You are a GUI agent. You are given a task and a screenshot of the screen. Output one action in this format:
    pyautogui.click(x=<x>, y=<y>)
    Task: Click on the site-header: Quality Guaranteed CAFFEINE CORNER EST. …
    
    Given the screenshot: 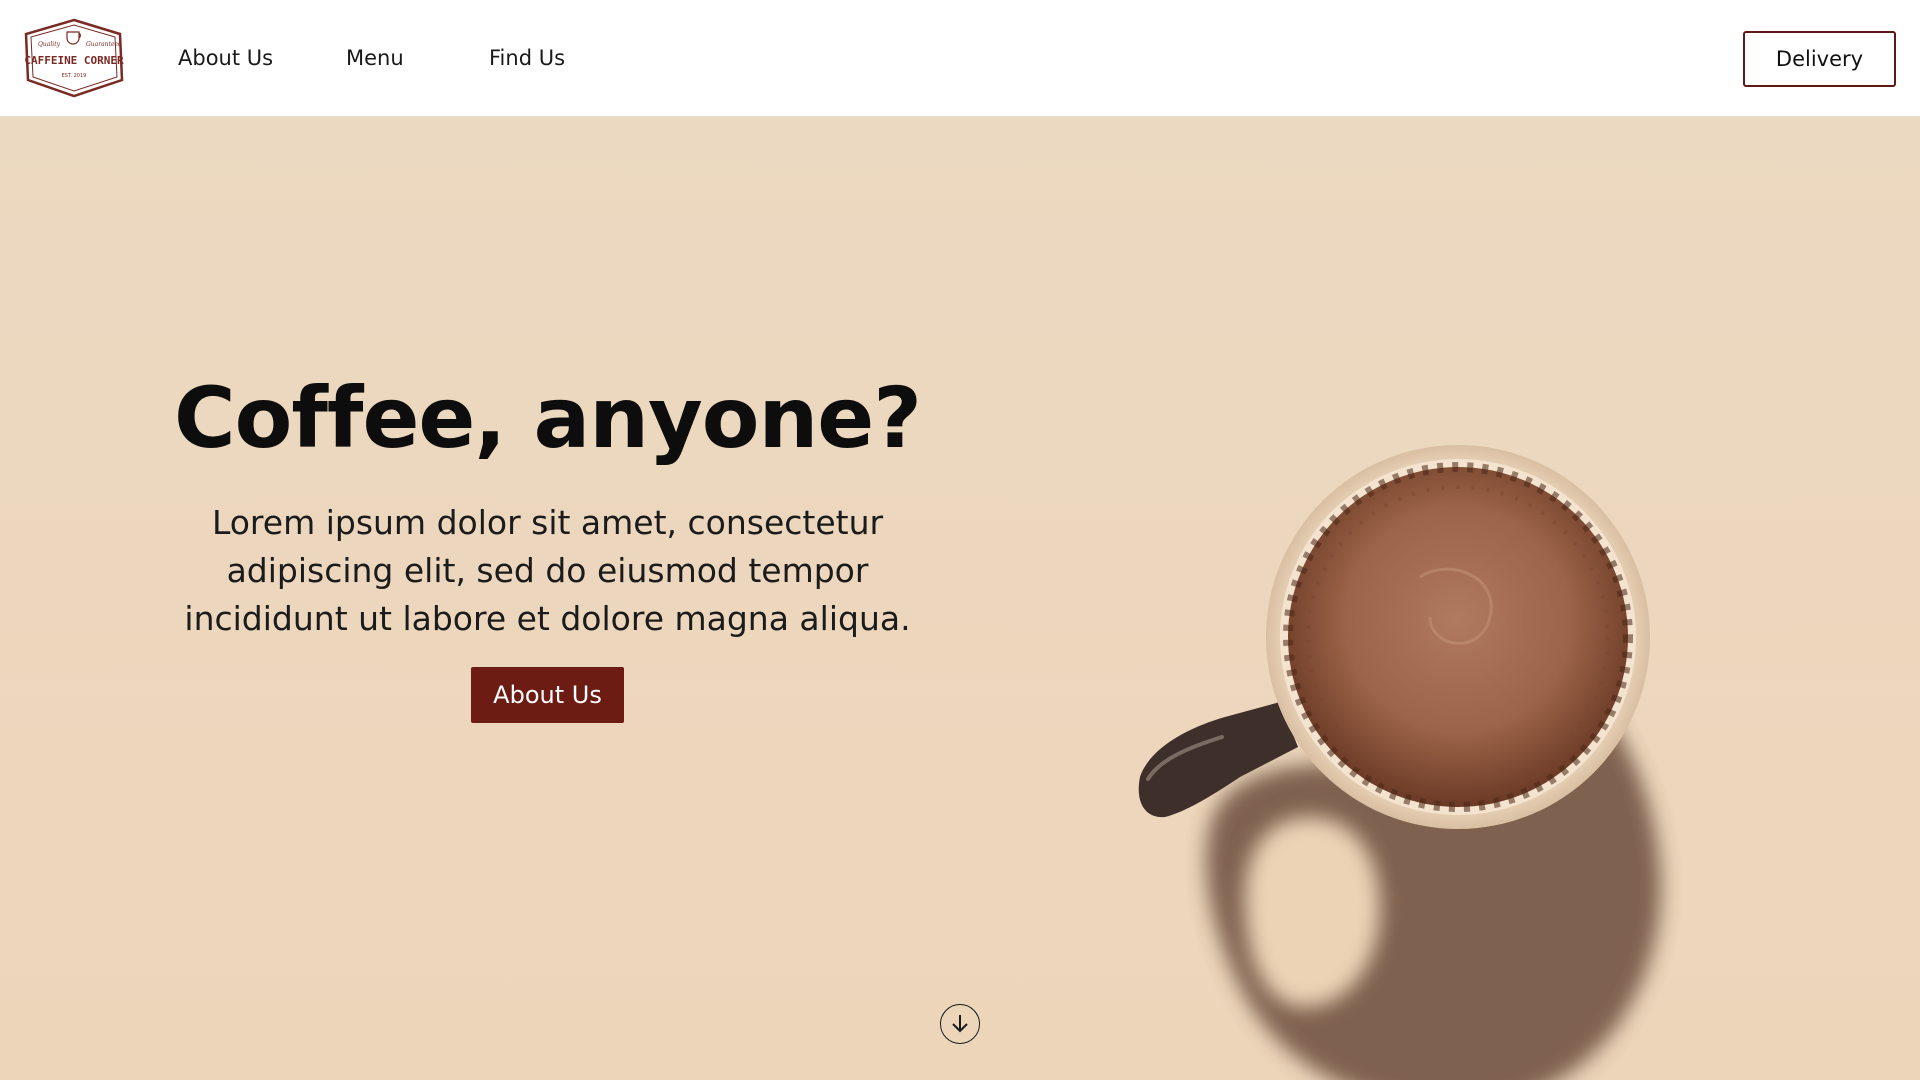 What is the action you would take?
    pyautogui.click(x=960, y=58)
    